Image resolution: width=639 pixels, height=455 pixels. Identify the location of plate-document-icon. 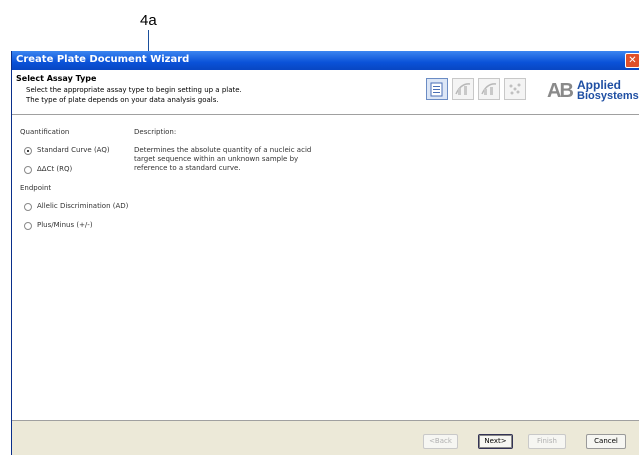
(437, 89).